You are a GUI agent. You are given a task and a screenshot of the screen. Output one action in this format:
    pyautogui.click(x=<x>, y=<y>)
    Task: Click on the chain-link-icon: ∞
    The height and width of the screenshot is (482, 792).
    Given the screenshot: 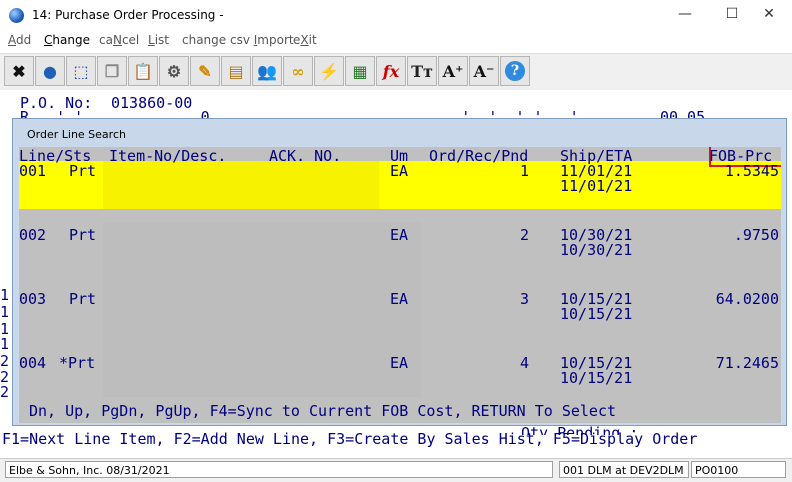 What is the action you would take?
    pyautogui.click(x=298, y=71)
    